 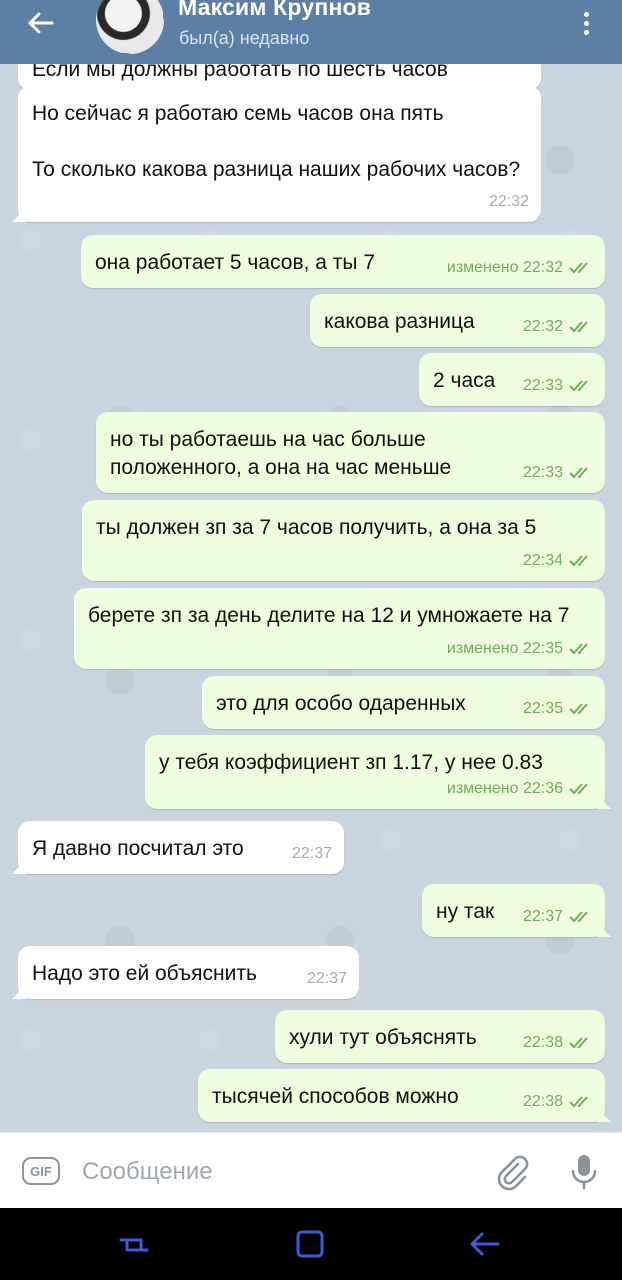 I want to click on avatar, so click(x=130, y=27).